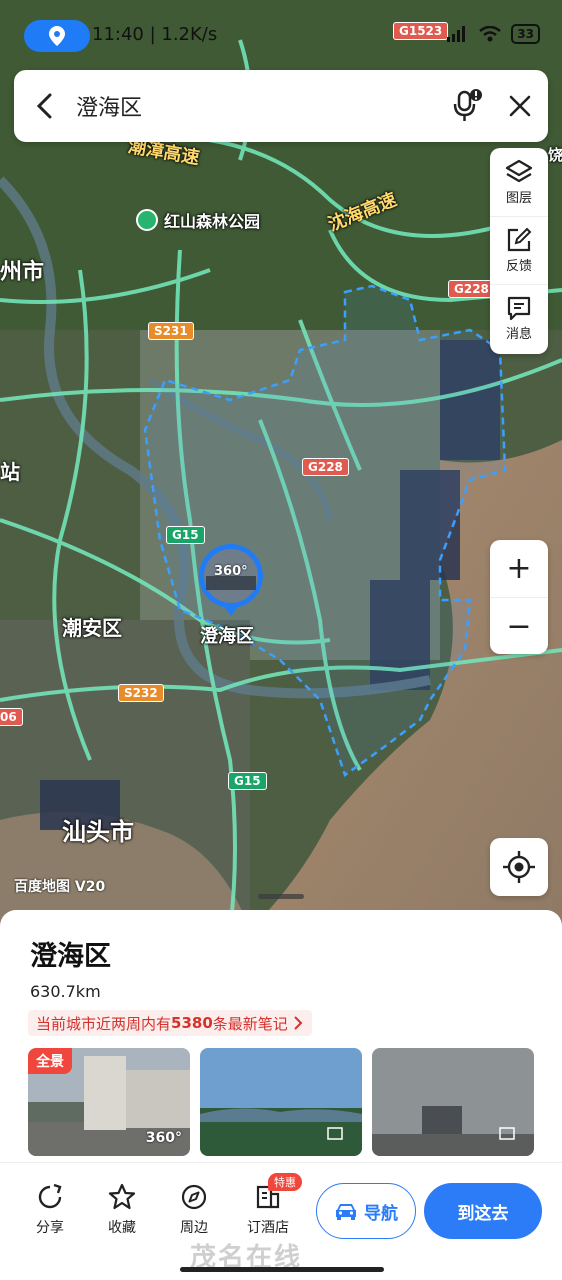 Image resolution: width=562 pixels, height=1280 pixels. What do you see at coordinates (155, 34) in the screenshot?
I see `status-time: 11:40 | 1.2K/s` at bounding box center [155, 34].